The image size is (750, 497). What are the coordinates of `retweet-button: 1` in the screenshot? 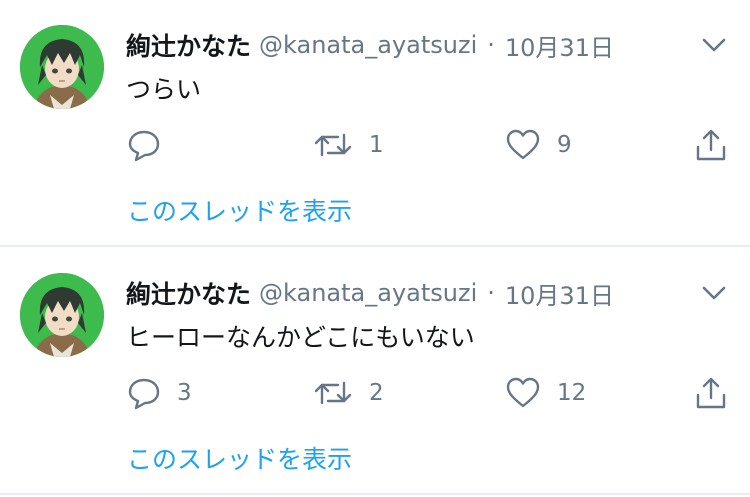 It's located at (348, 145).